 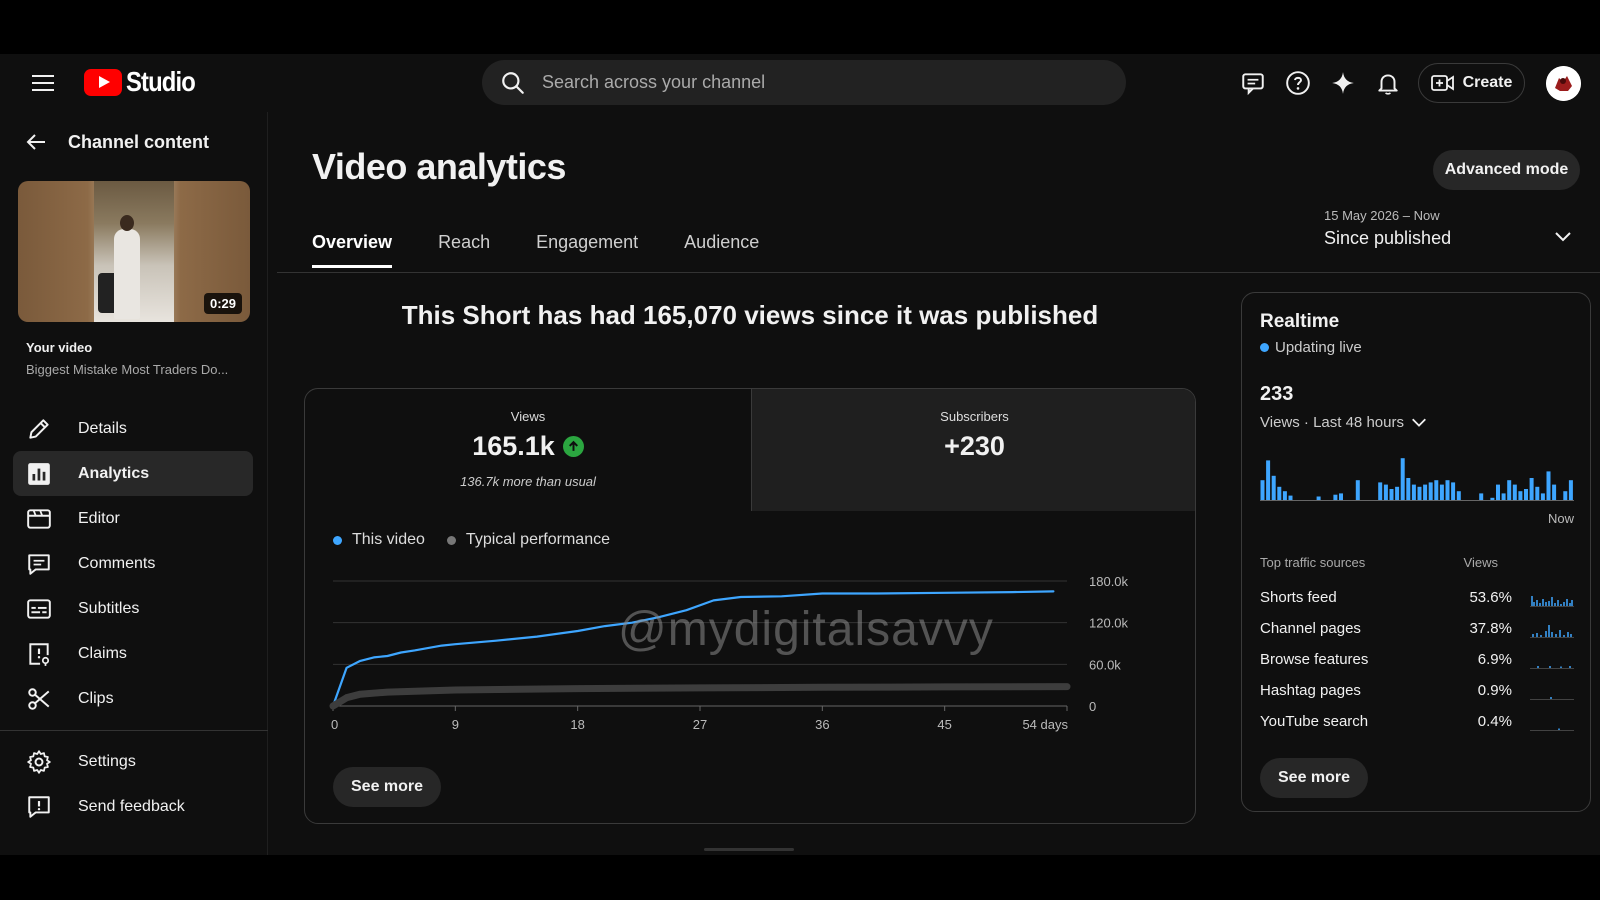 What do you see at coordinates (749, 849) in the screenshot?
I see `scroll-indicator` at bounding box center [749, 849].